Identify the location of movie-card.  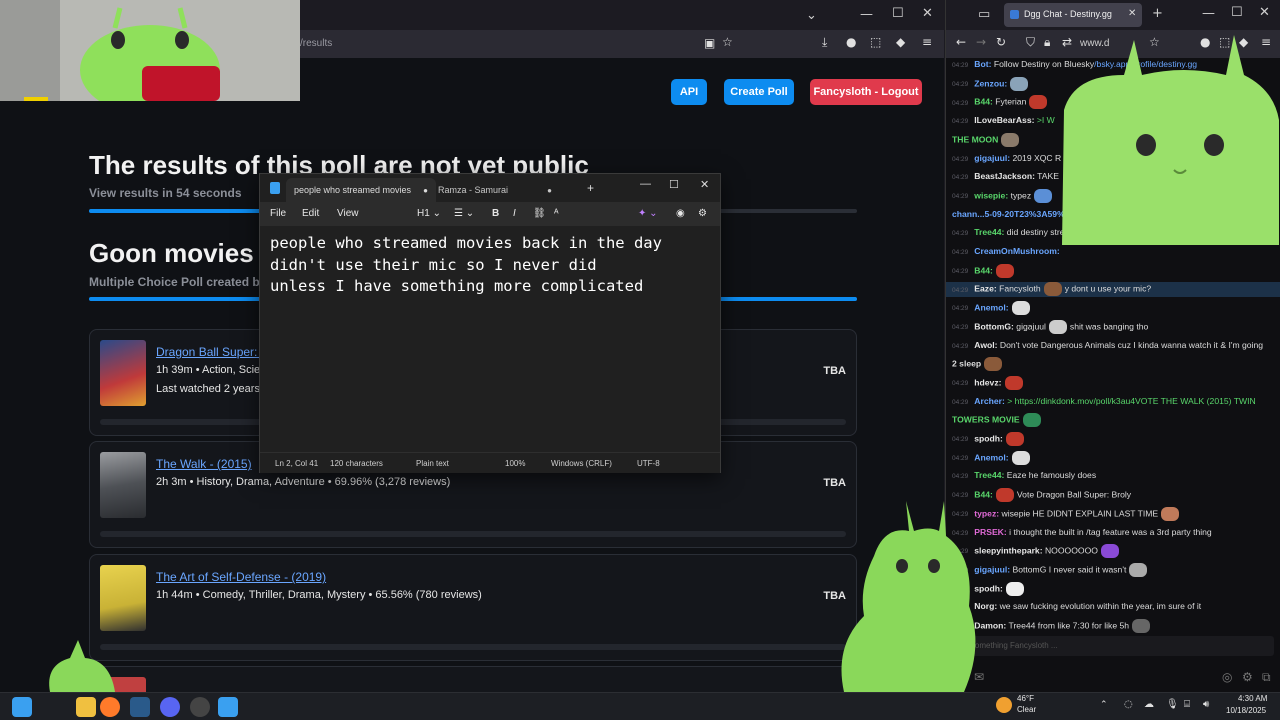
(473, 679).